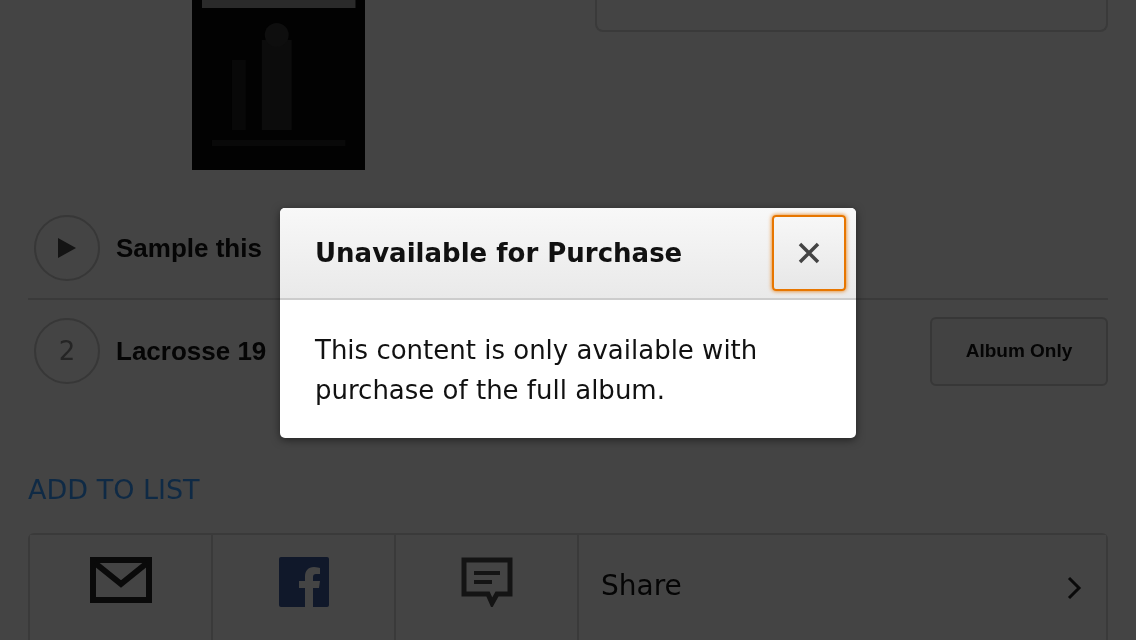 The image size is (1136, 640). Describe the element at coordinates (191, 351) in the screenshot. I see `track-title: Lacrosse 19` at that location.